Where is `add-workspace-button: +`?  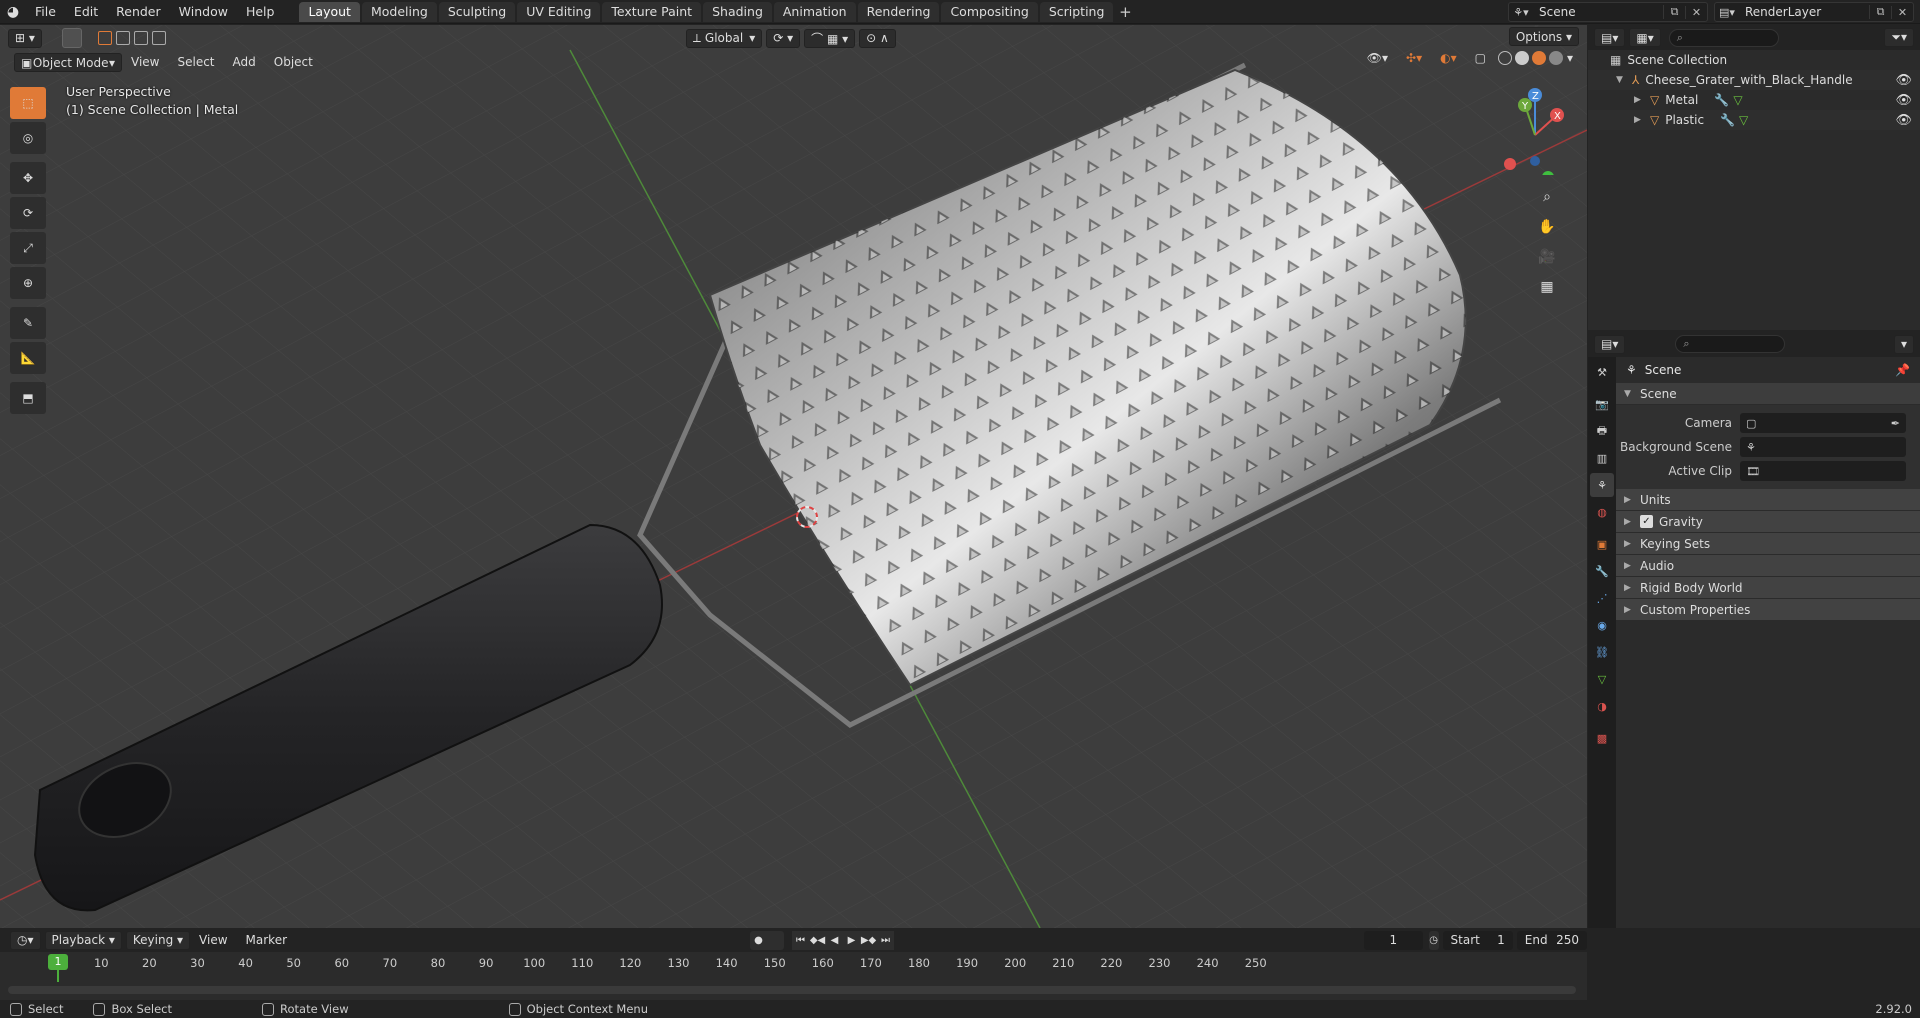 add-workspace-button: + is located at coordinates (1125, 12).